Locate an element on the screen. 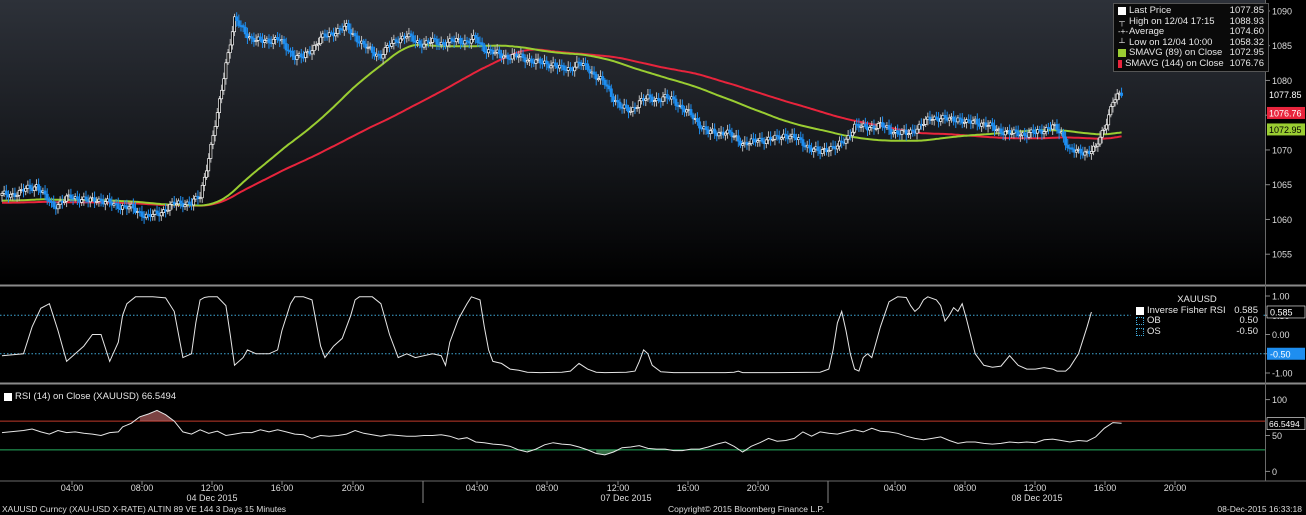  x-date-label: 04 Dec 2015 is located at coordinates (211, 498).